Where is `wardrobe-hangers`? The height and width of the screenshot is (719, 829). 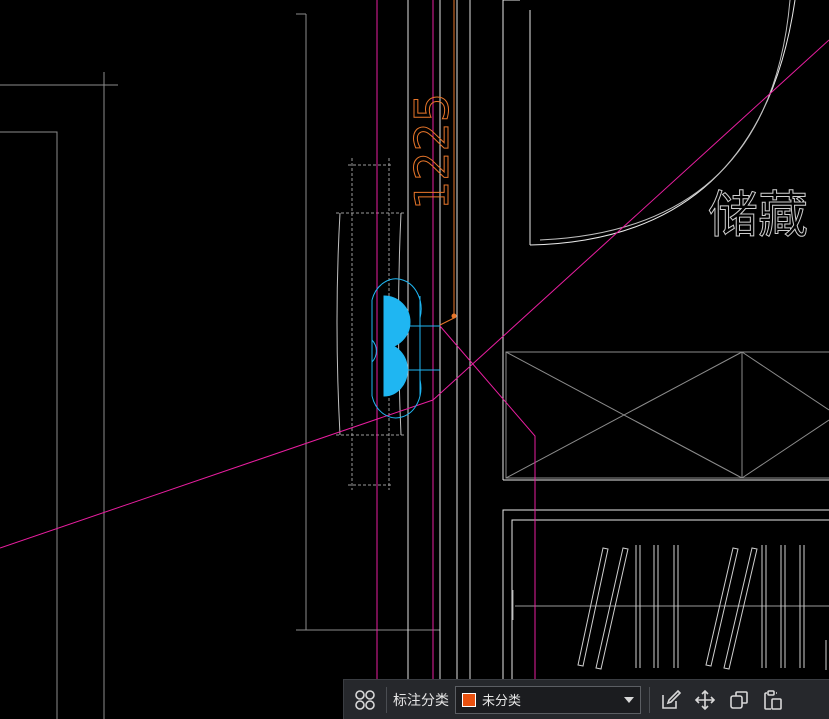
wardrobe-hangers is located at coordinates (702, 607).